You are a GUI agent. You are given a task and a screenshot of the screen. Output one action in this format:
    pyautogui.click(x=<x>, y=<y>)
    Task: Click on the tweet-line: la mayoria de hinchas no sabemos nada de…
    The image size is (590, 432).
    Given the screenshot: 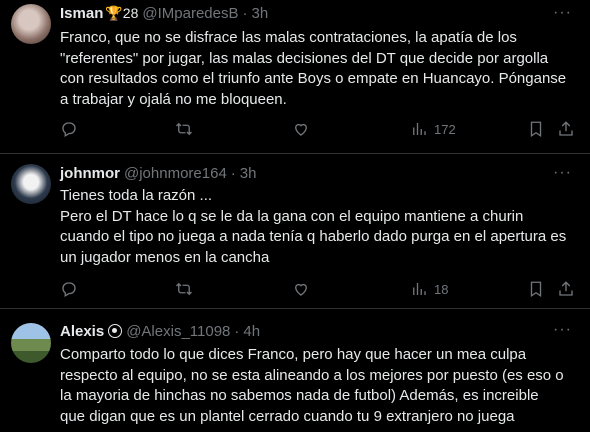 What is the action you would take?
    pyautogui.click(x=299, y=395)
    